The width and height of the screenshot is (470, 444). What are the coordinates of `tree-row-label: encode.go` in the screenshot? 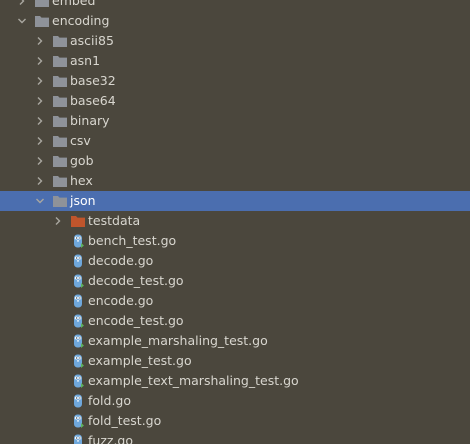 It's located at (121, 300).